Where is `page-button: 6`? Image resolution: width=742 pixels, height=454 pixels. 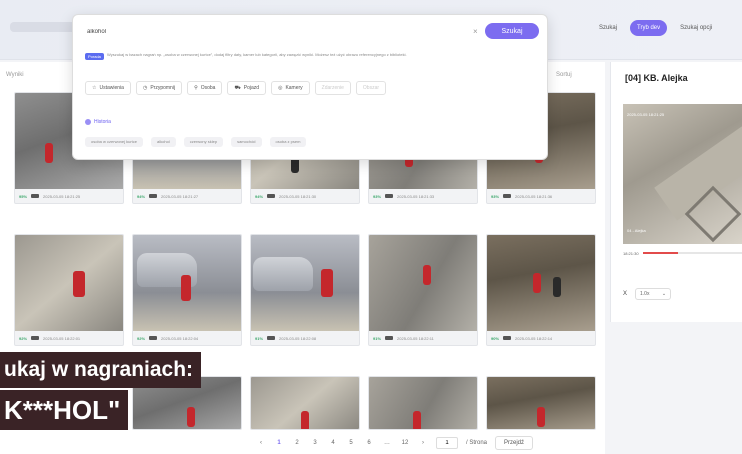 page-button: 6 is located at coordinates (369, 443).